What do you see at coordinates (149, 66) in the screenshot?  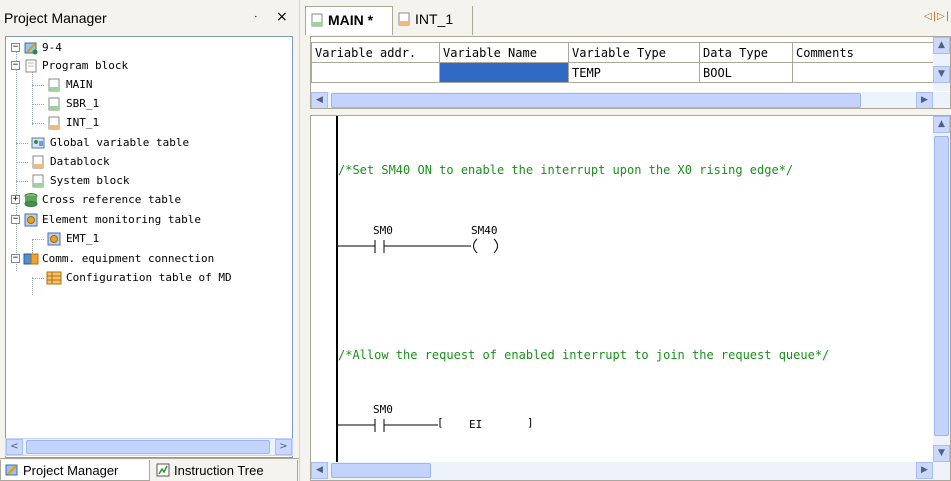 I see `tree-item-program-block: − Program block` at bounding box center [149, 66].